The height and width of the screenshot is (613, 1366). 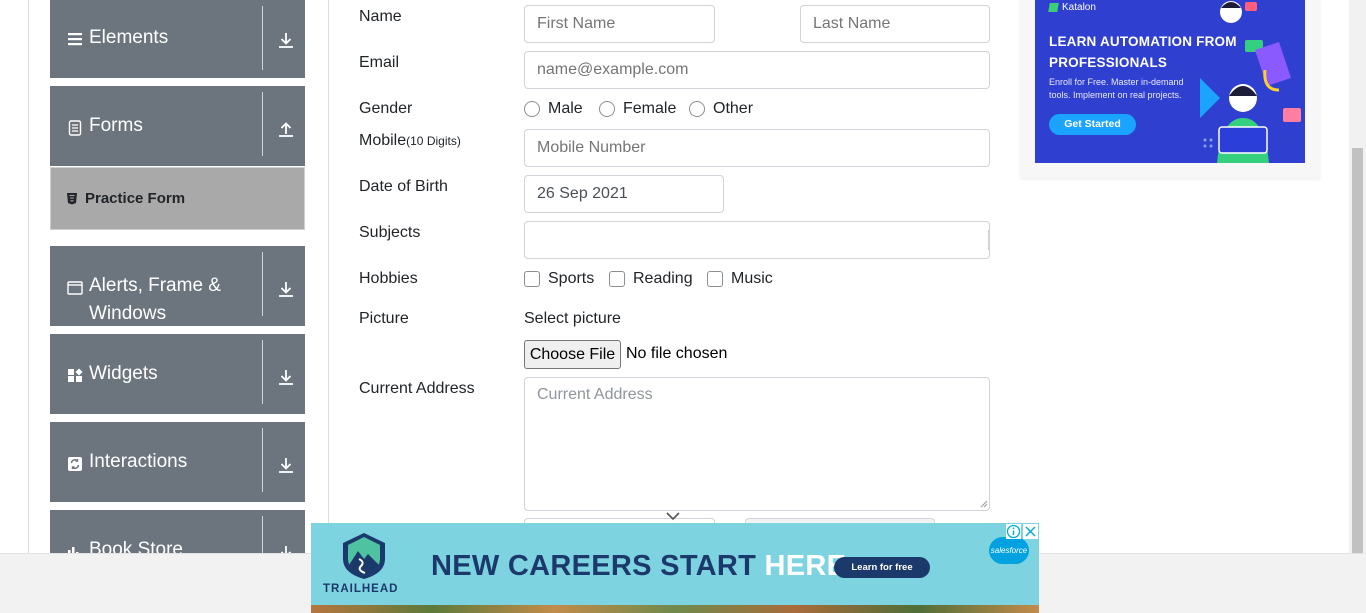 What do you see at coordinates (984, 504) in the screenshot?
I see `resize-grip-icon` at bounding box center [984, 504].